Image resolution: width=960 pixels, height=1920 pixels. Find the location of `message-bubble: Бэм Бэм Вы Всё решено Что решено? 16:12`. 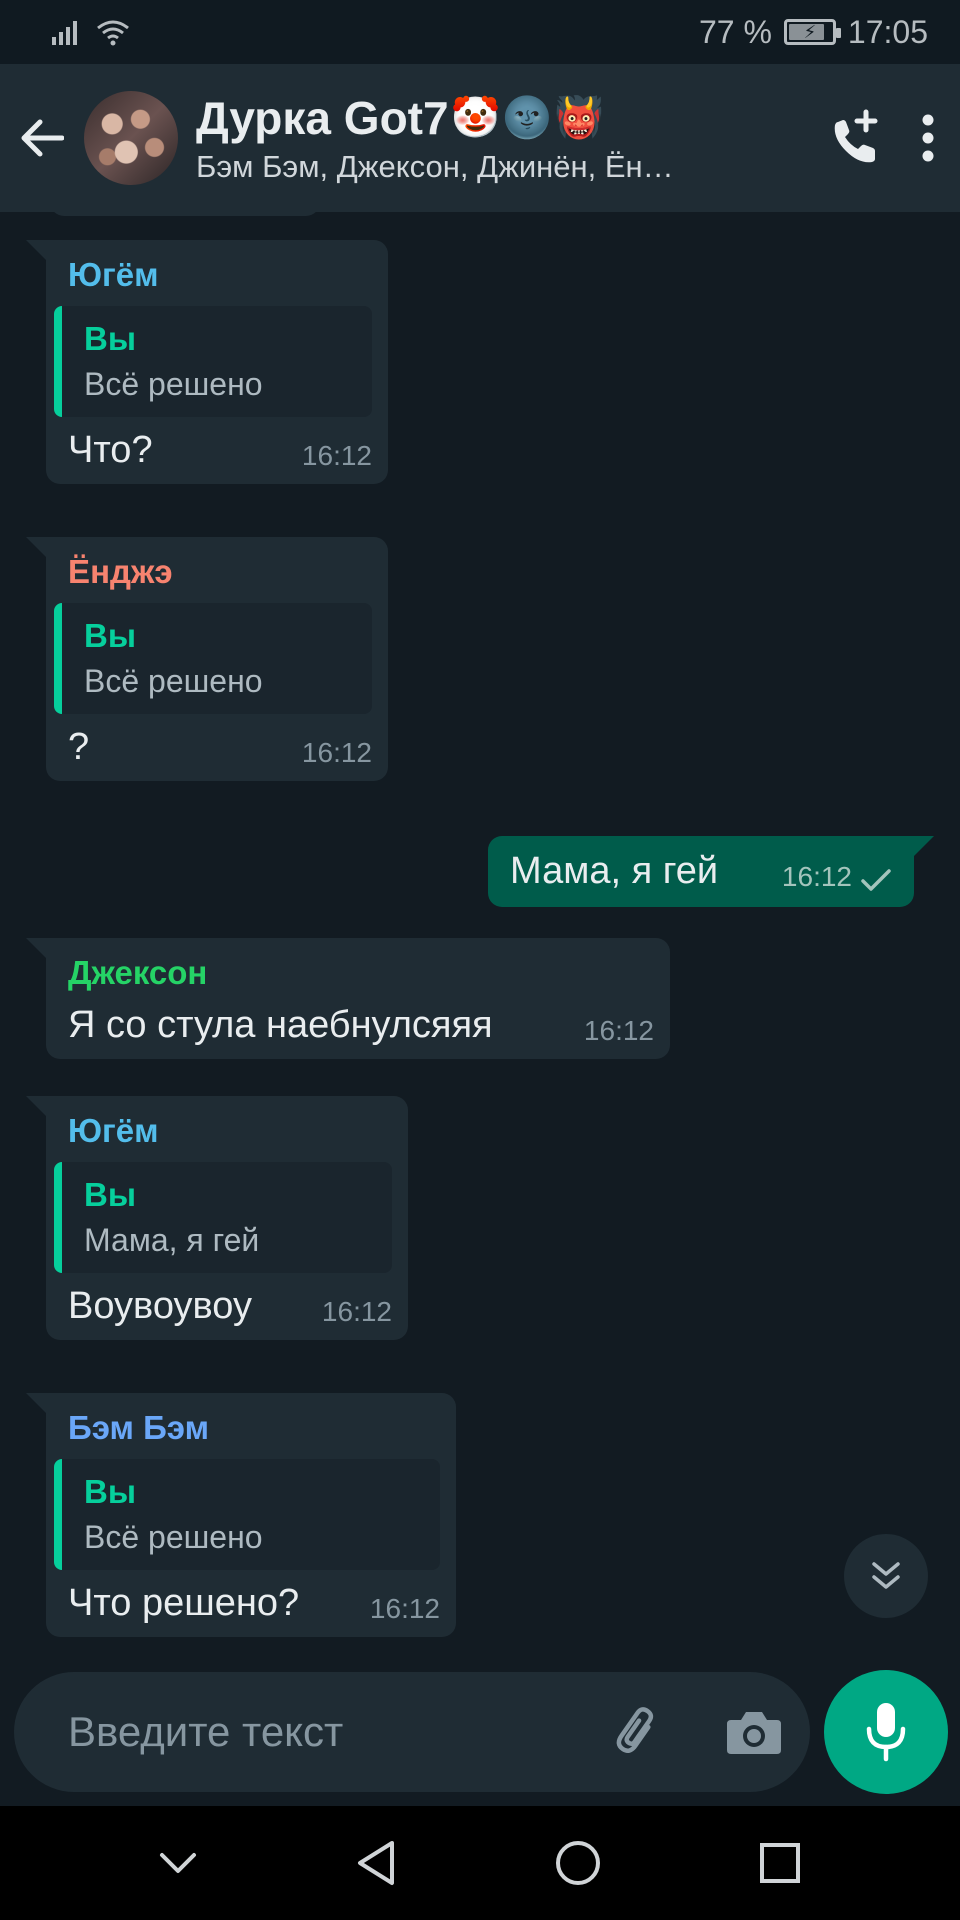

message-bubble: Бэм Бэм Вы Всё решено Что решено? 16:12 is located at coordinates (241, 1515).